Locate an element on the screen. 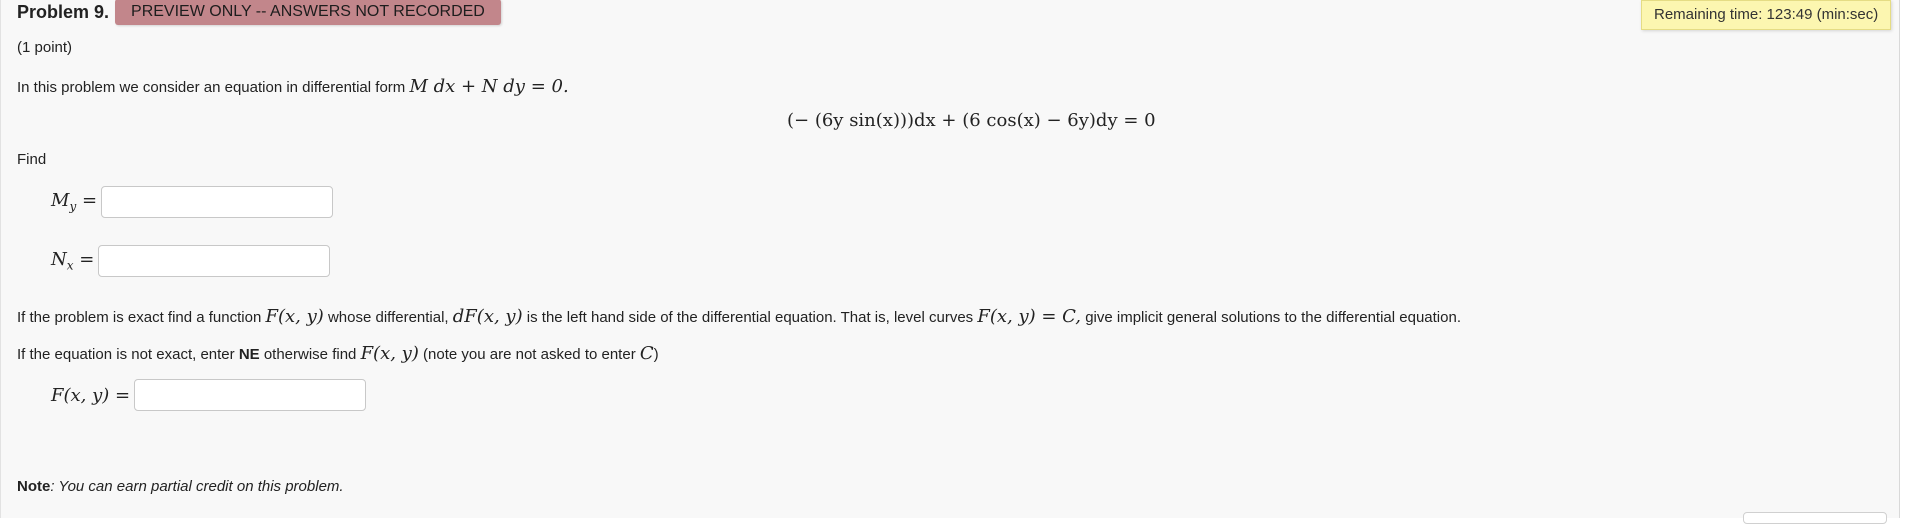 The width and height of the screenshot is (1920, 524). exact-math-1: F(x, y) is located at coordinates (294, 316).